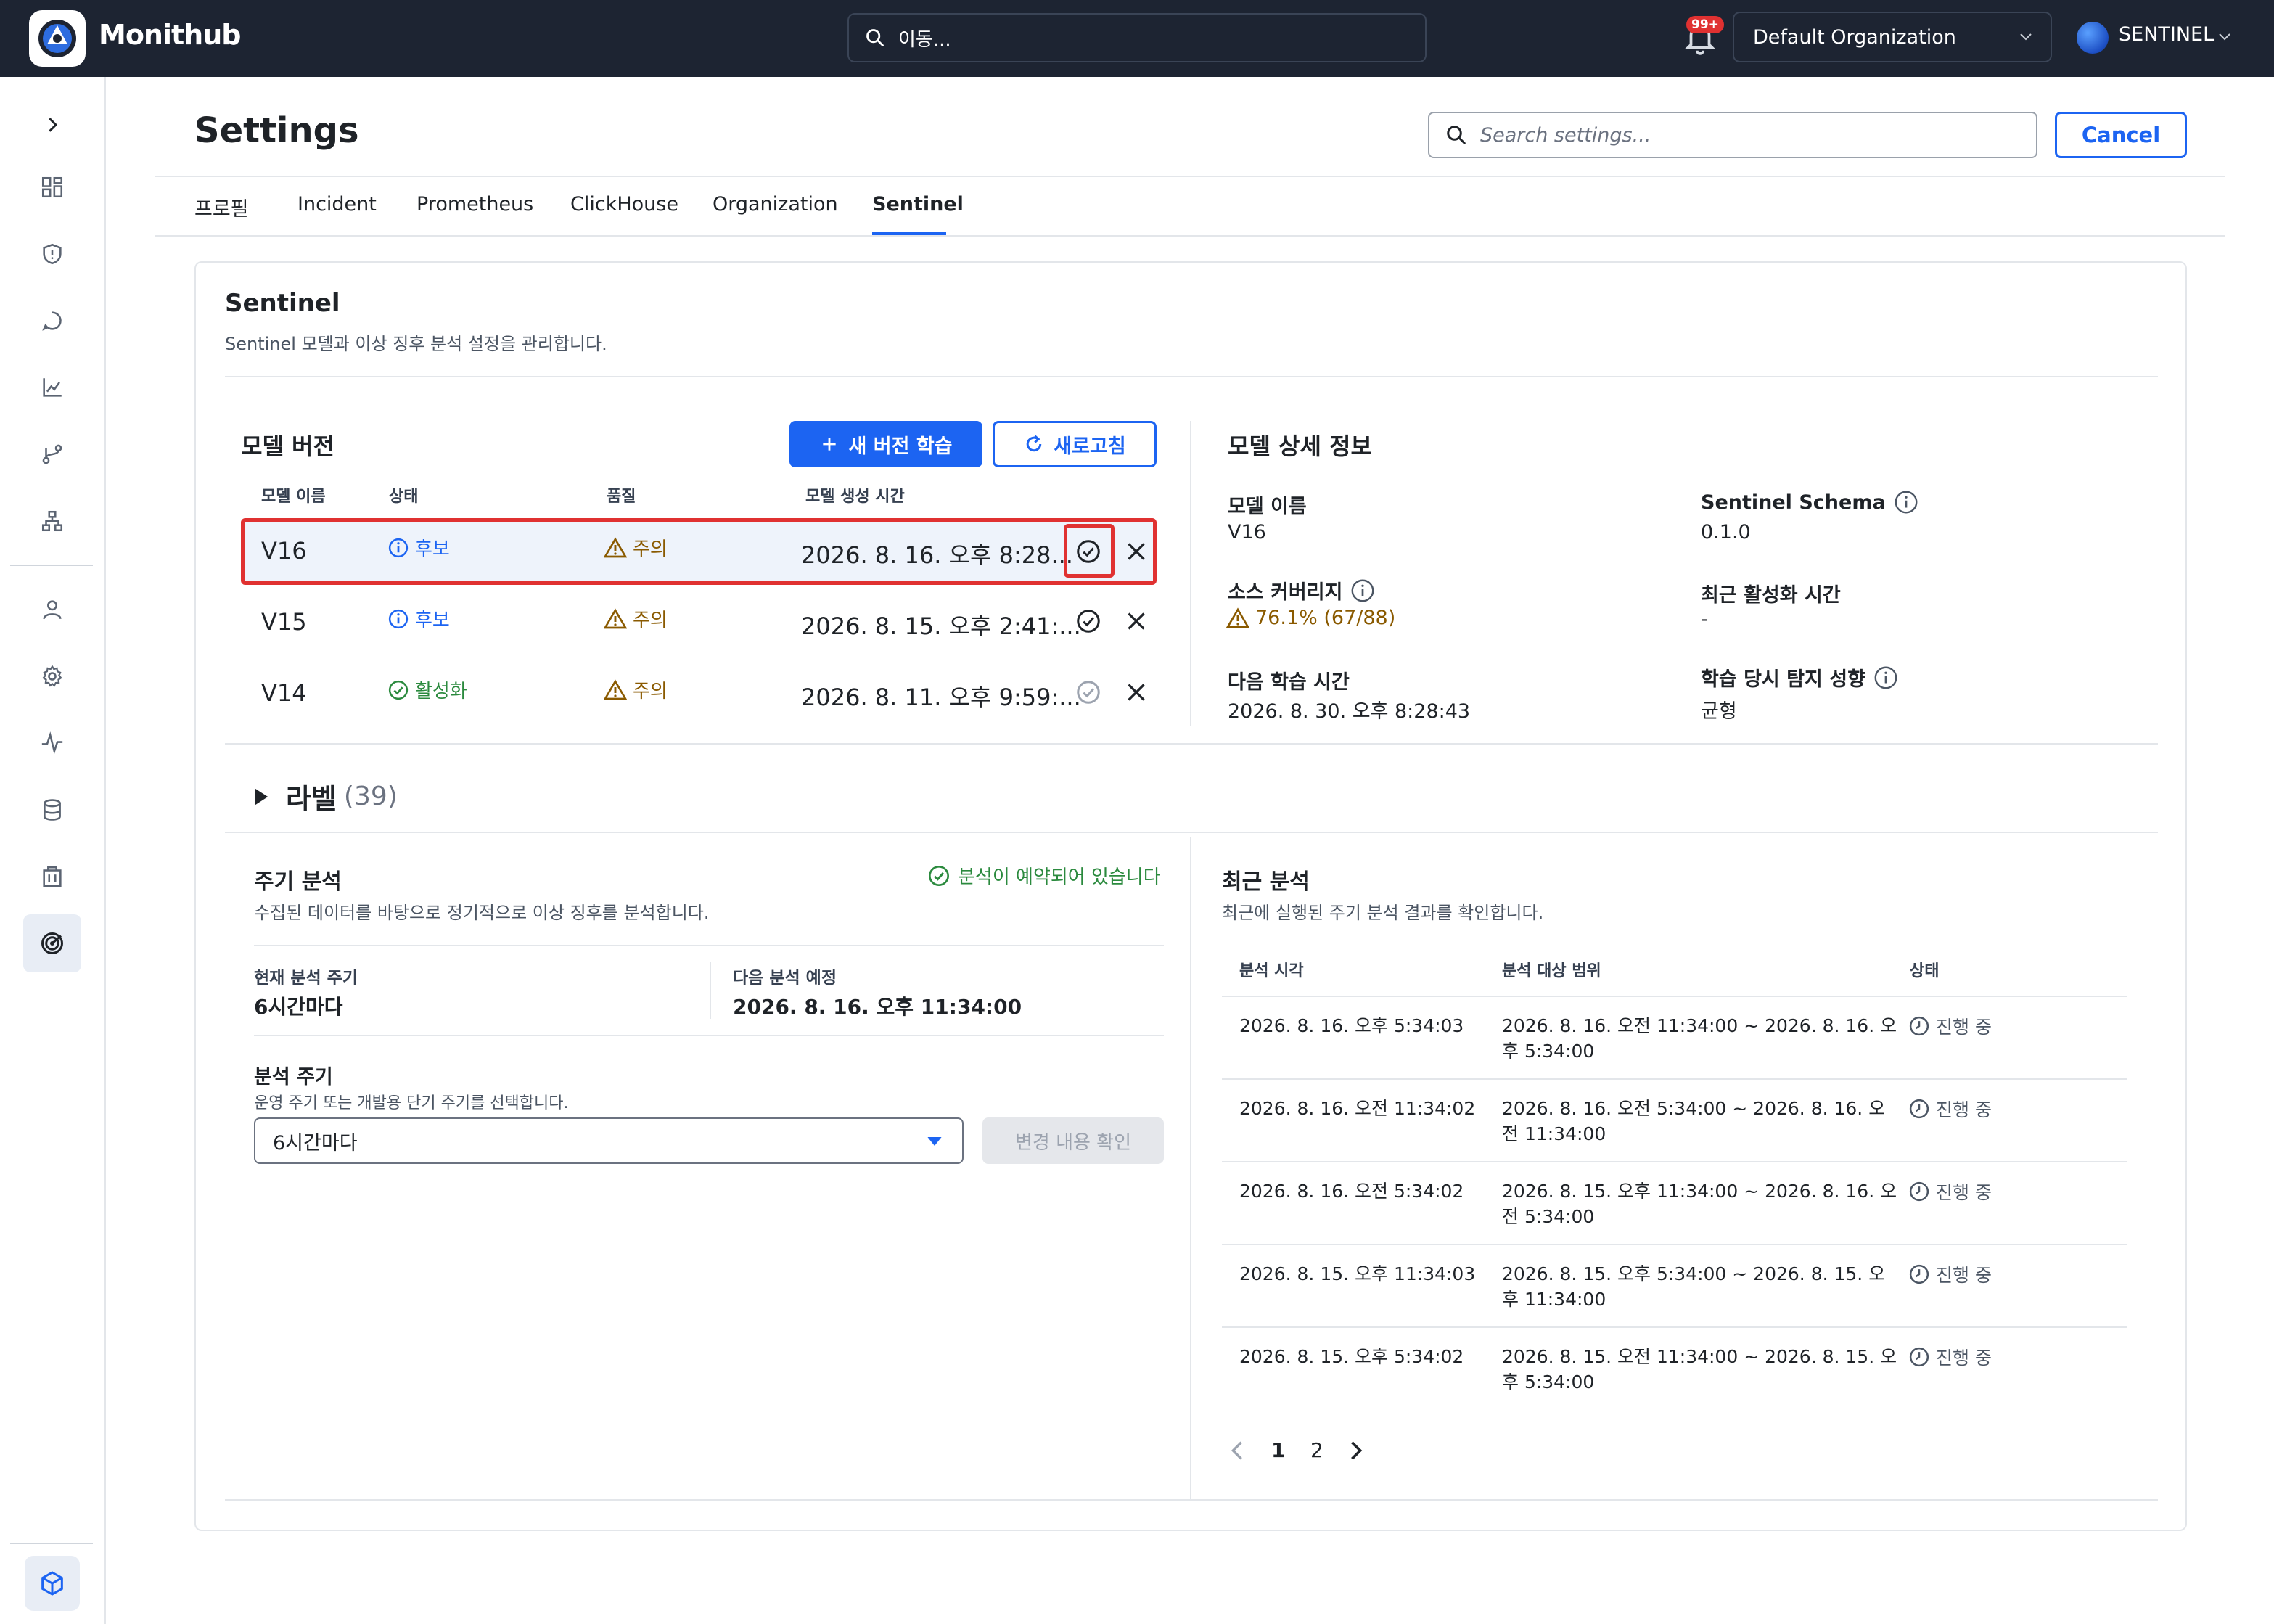  I want to click on tab-organization: Organization, so click(775, 204).